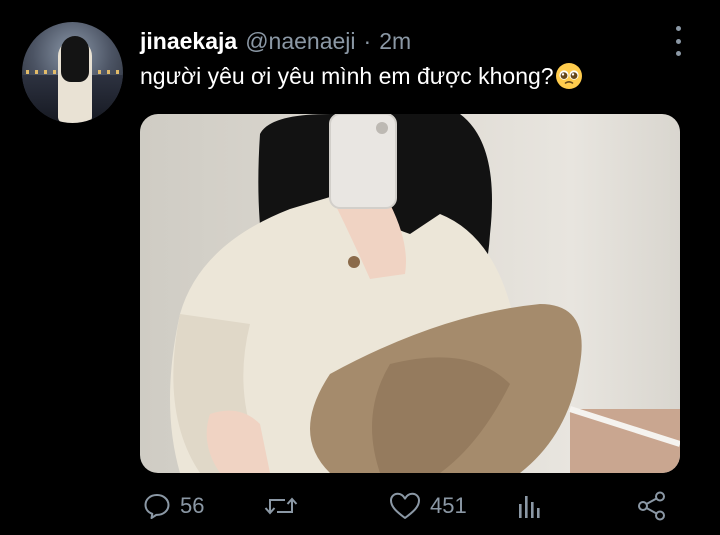  I want to click on share-icon, so click(651, 506).